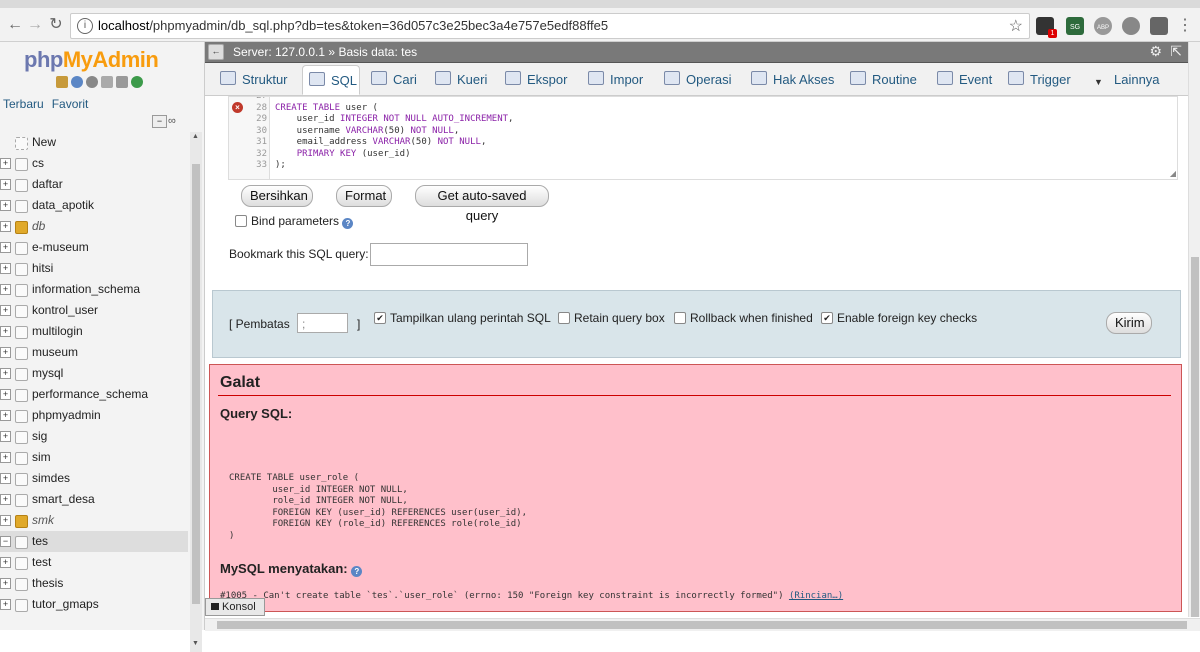 This screenshot has height=652, width=1200. What do you see at coordinates (1185, 26) in the screenshot?
I see `menu-icon: ⋮` at bounding box center [1185, 26].